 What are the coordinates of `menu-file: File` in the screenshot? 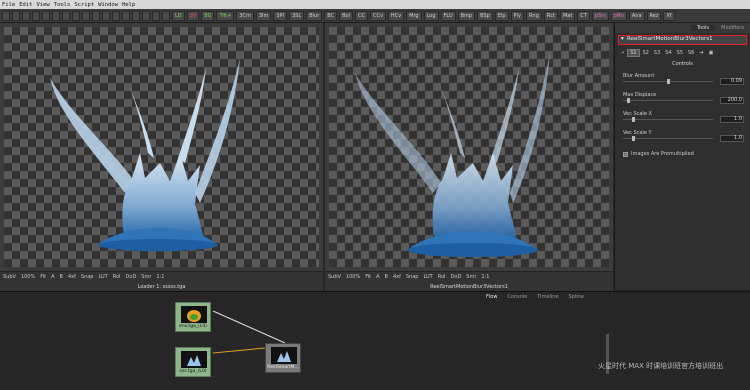 It's located at (8, 5).